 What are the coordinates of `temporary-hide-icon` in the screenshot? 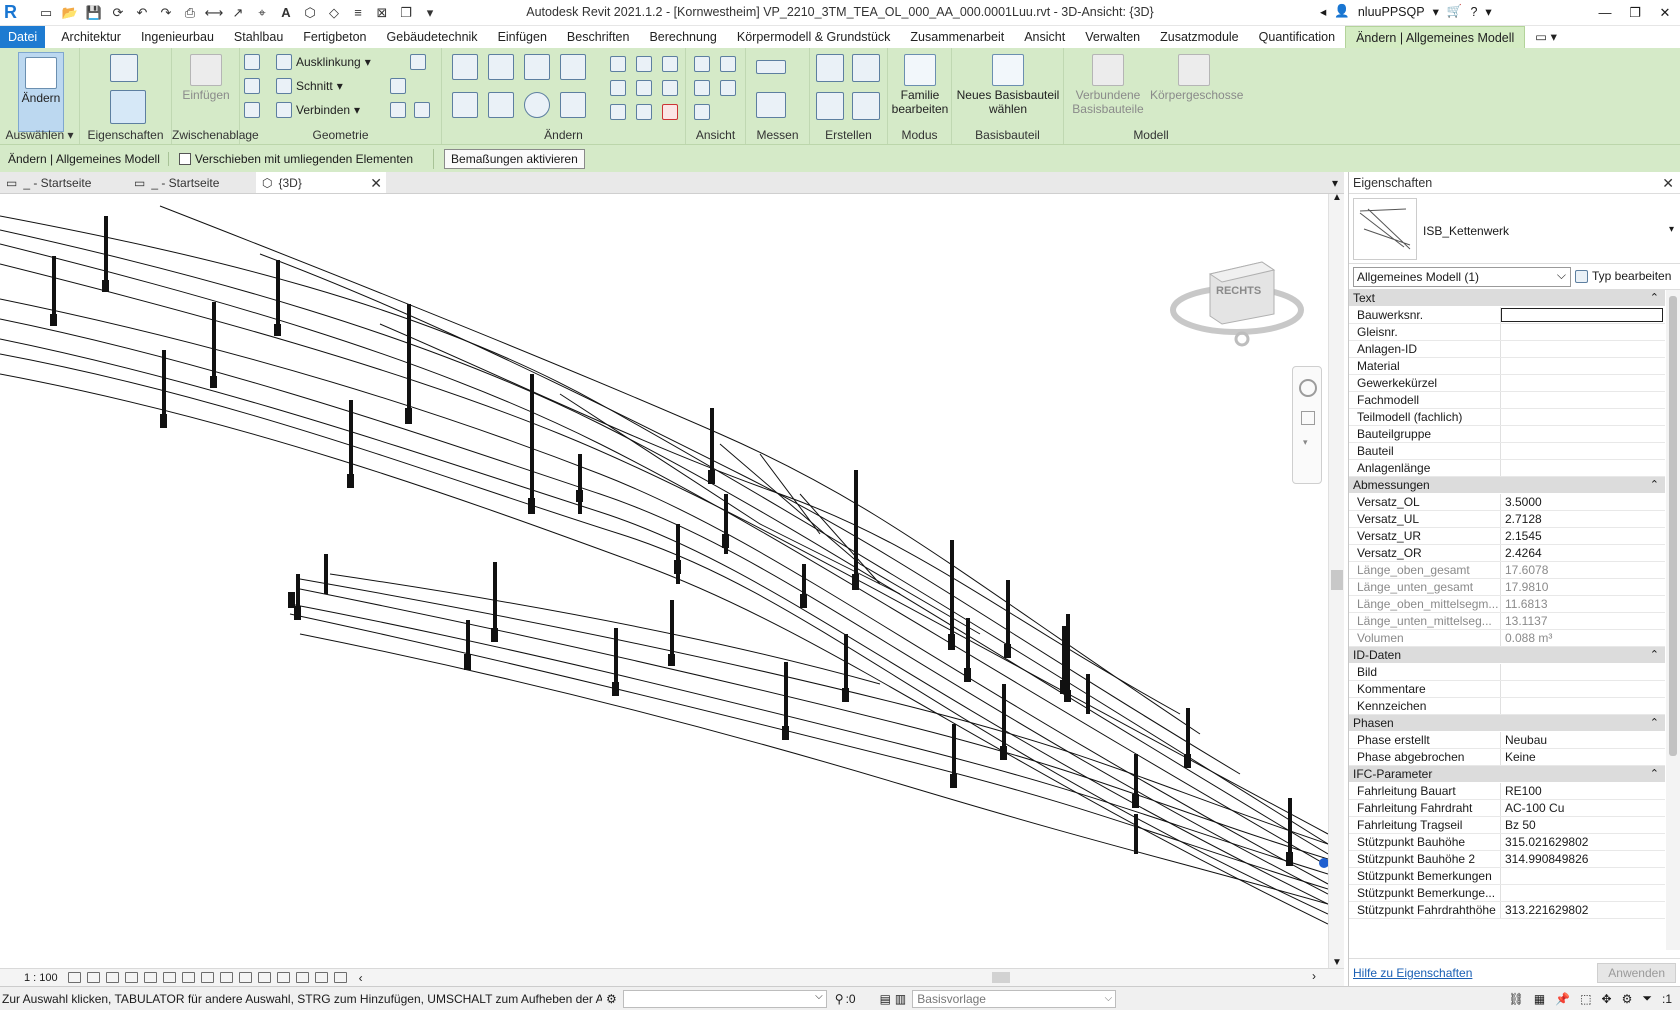 It's located at (207, 977).